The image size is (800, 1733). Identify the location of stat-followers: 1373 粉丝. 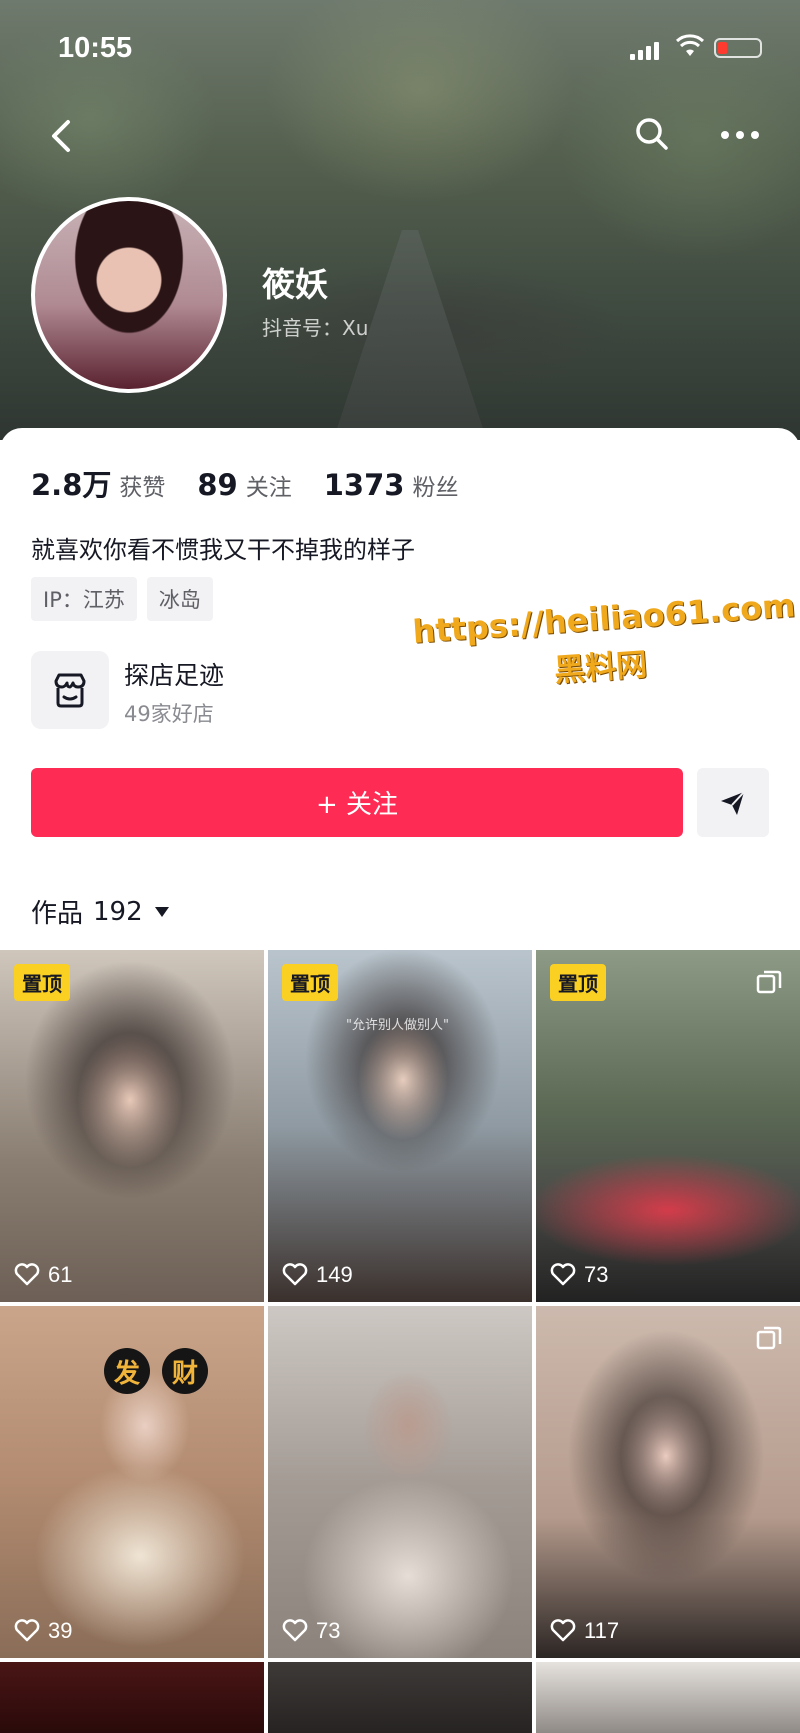
(391, 485).